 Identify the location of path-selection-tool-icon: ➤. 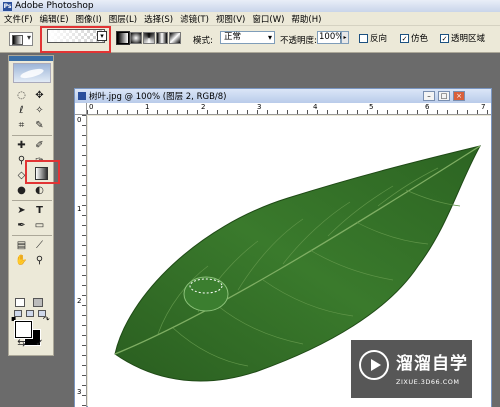
(21, 210).